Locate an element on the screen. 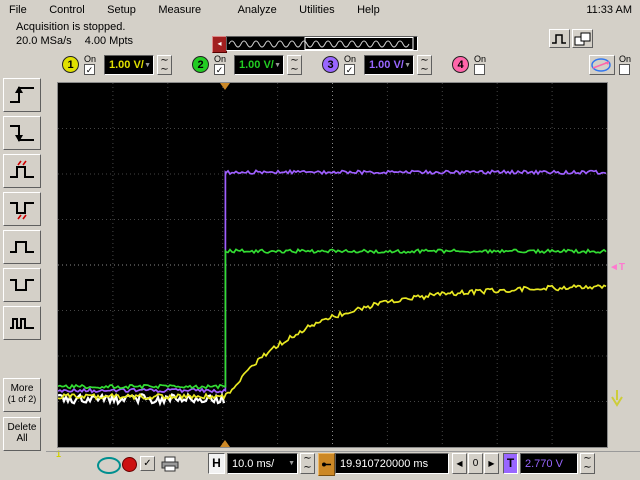 Image resolution: width=640 pixels, height=480 pixels. acquisition-status: Acquisition is stopped. is located at coordinates (71, 27).